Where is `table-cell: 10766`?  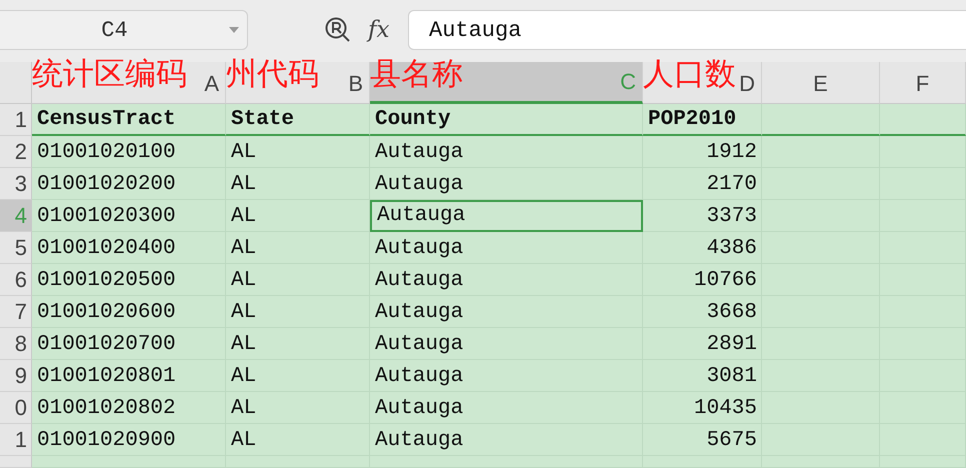 table-cell: 10766 is located at coordinates (702, 280).